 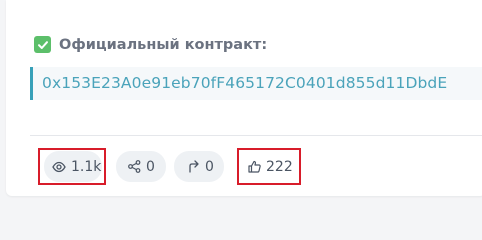 What do you see at coordinates (150, 166) in the screenshot?
I see `share-count: 0` at bounding box center [150, 166].